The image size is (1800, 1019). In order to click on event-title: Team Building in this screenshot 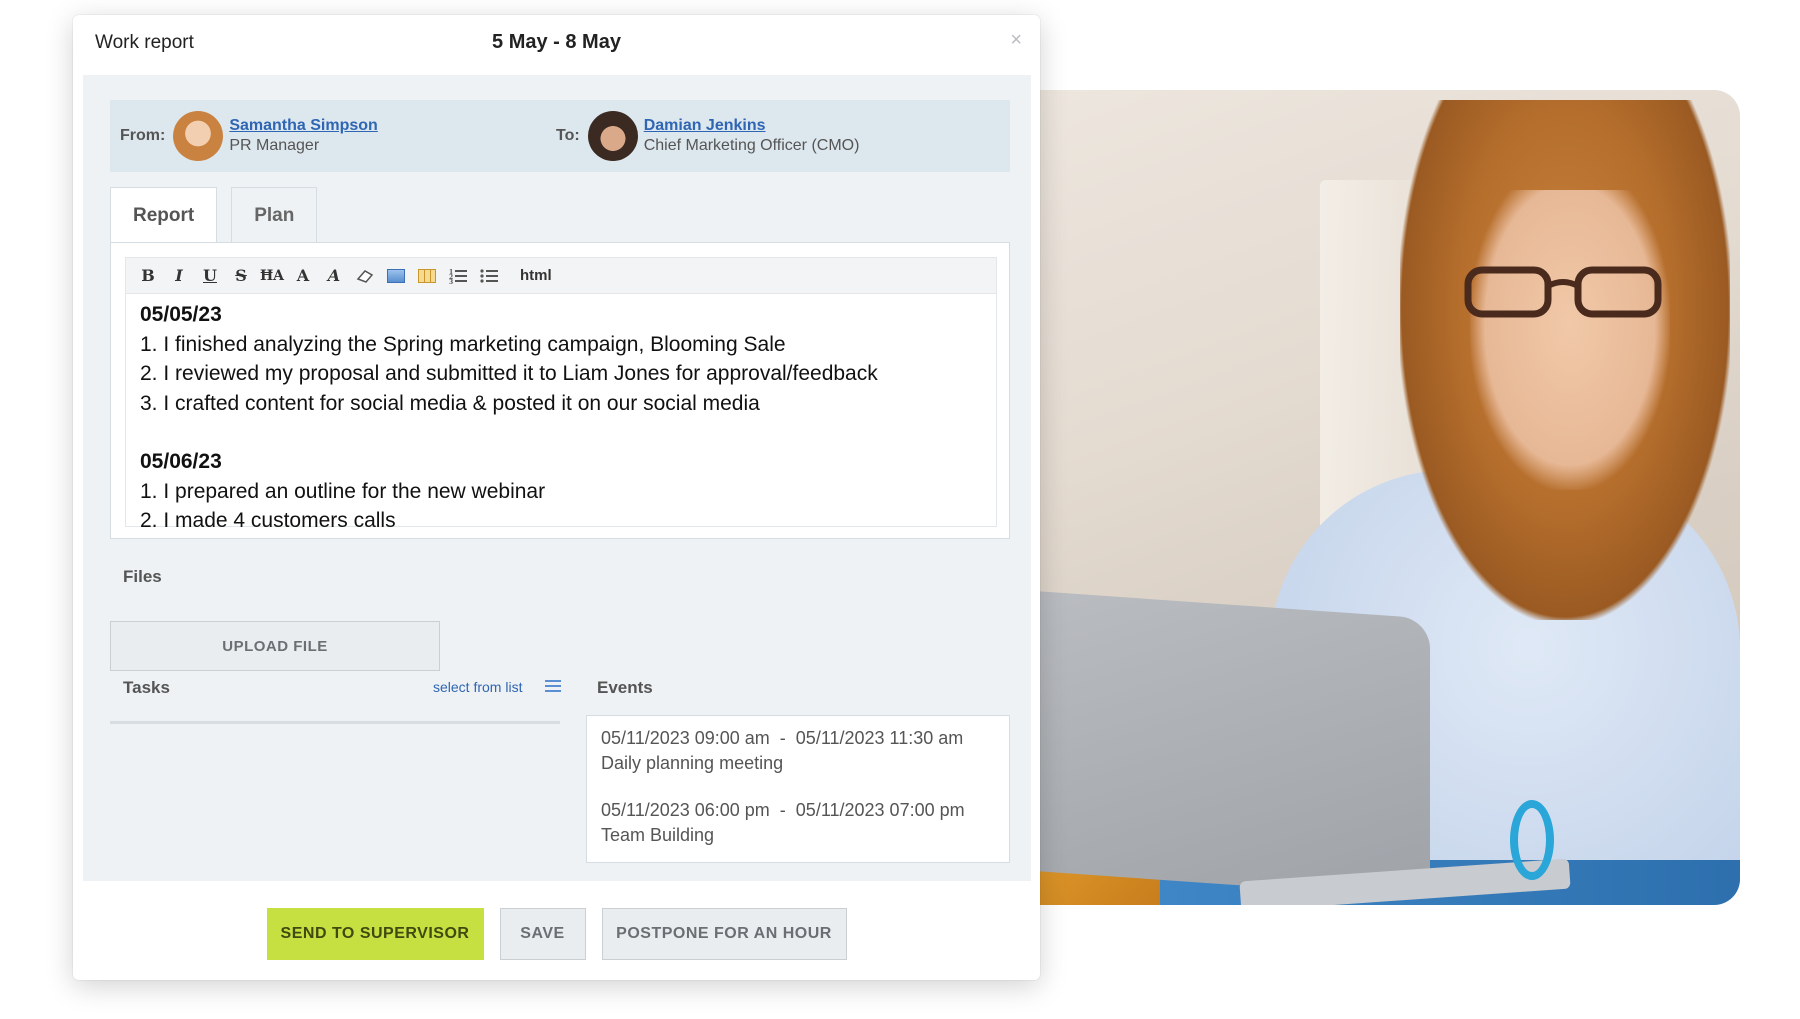, I will do `click(658, 835)`.